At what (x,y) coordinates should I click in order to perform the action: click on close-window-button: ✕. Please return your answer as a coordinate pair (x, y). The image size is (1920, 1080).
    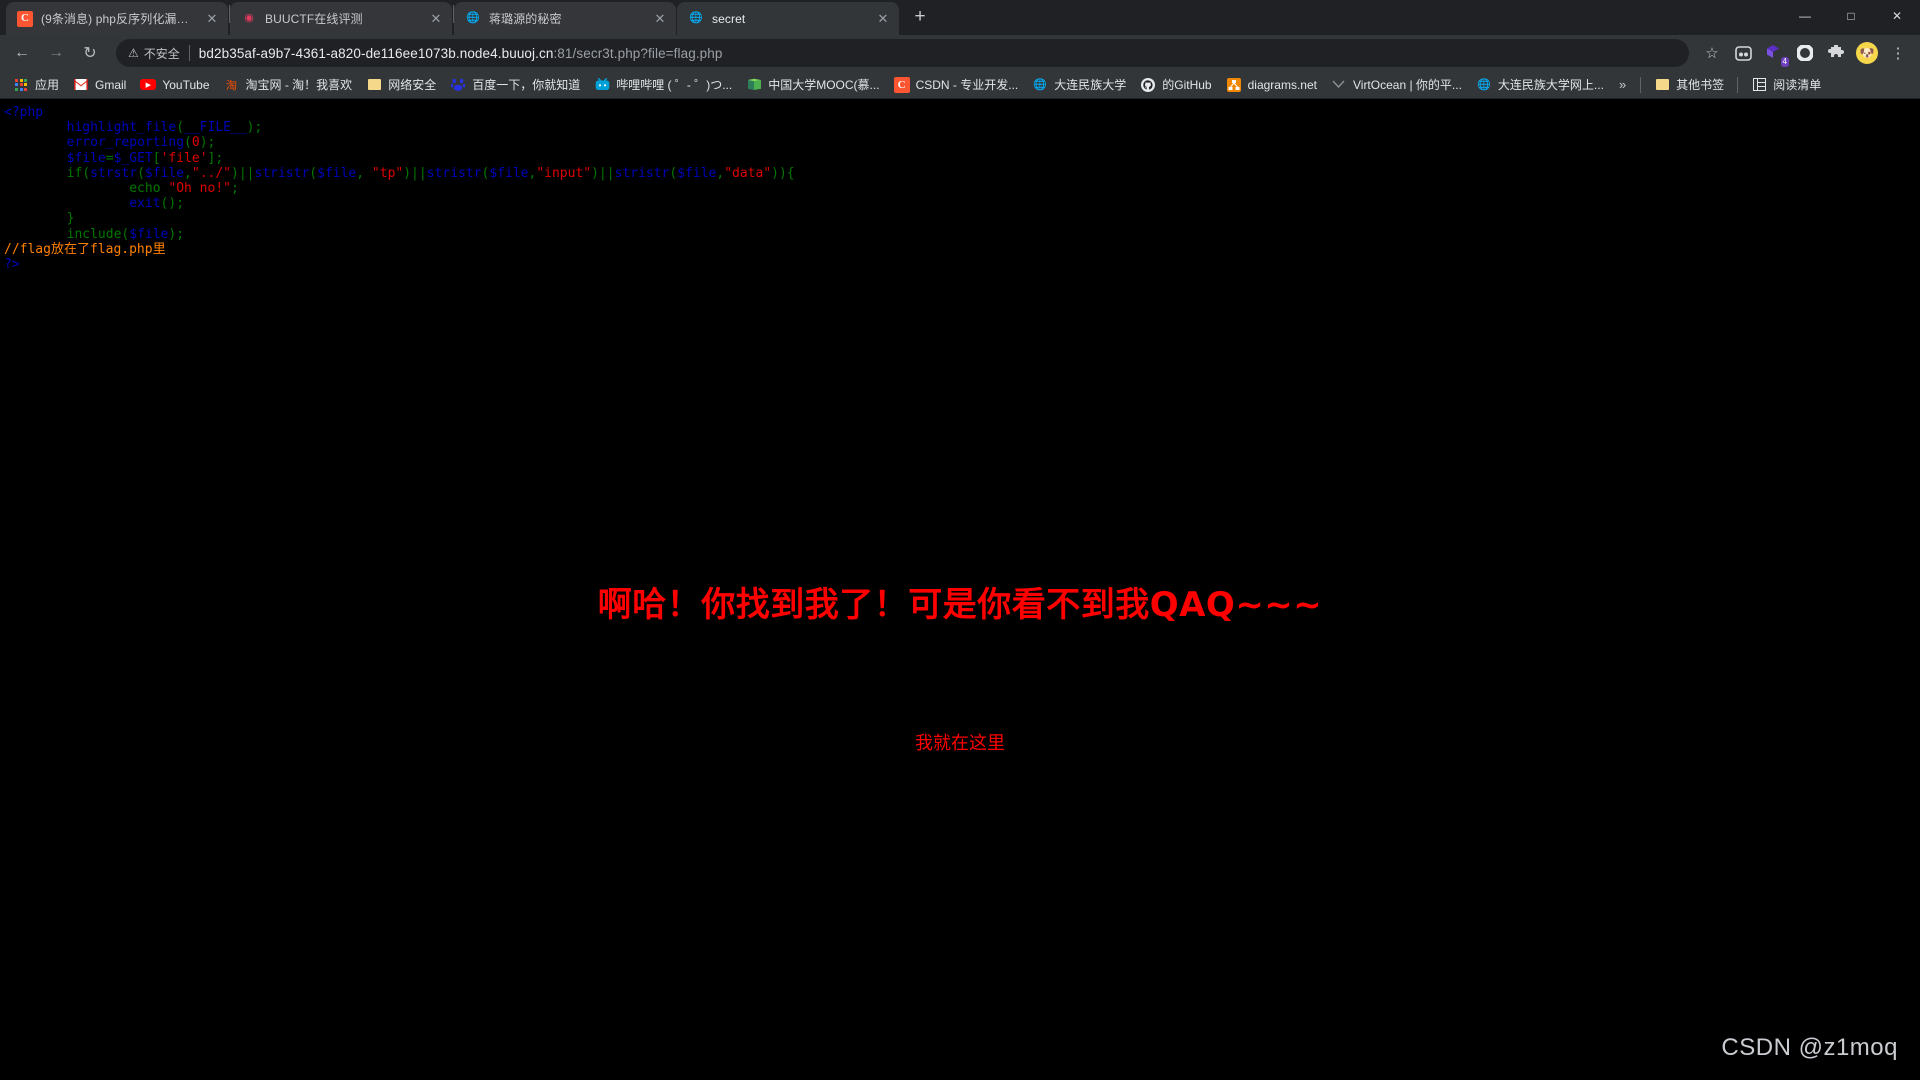
    Looking at the image, I should click on (1897, 16).